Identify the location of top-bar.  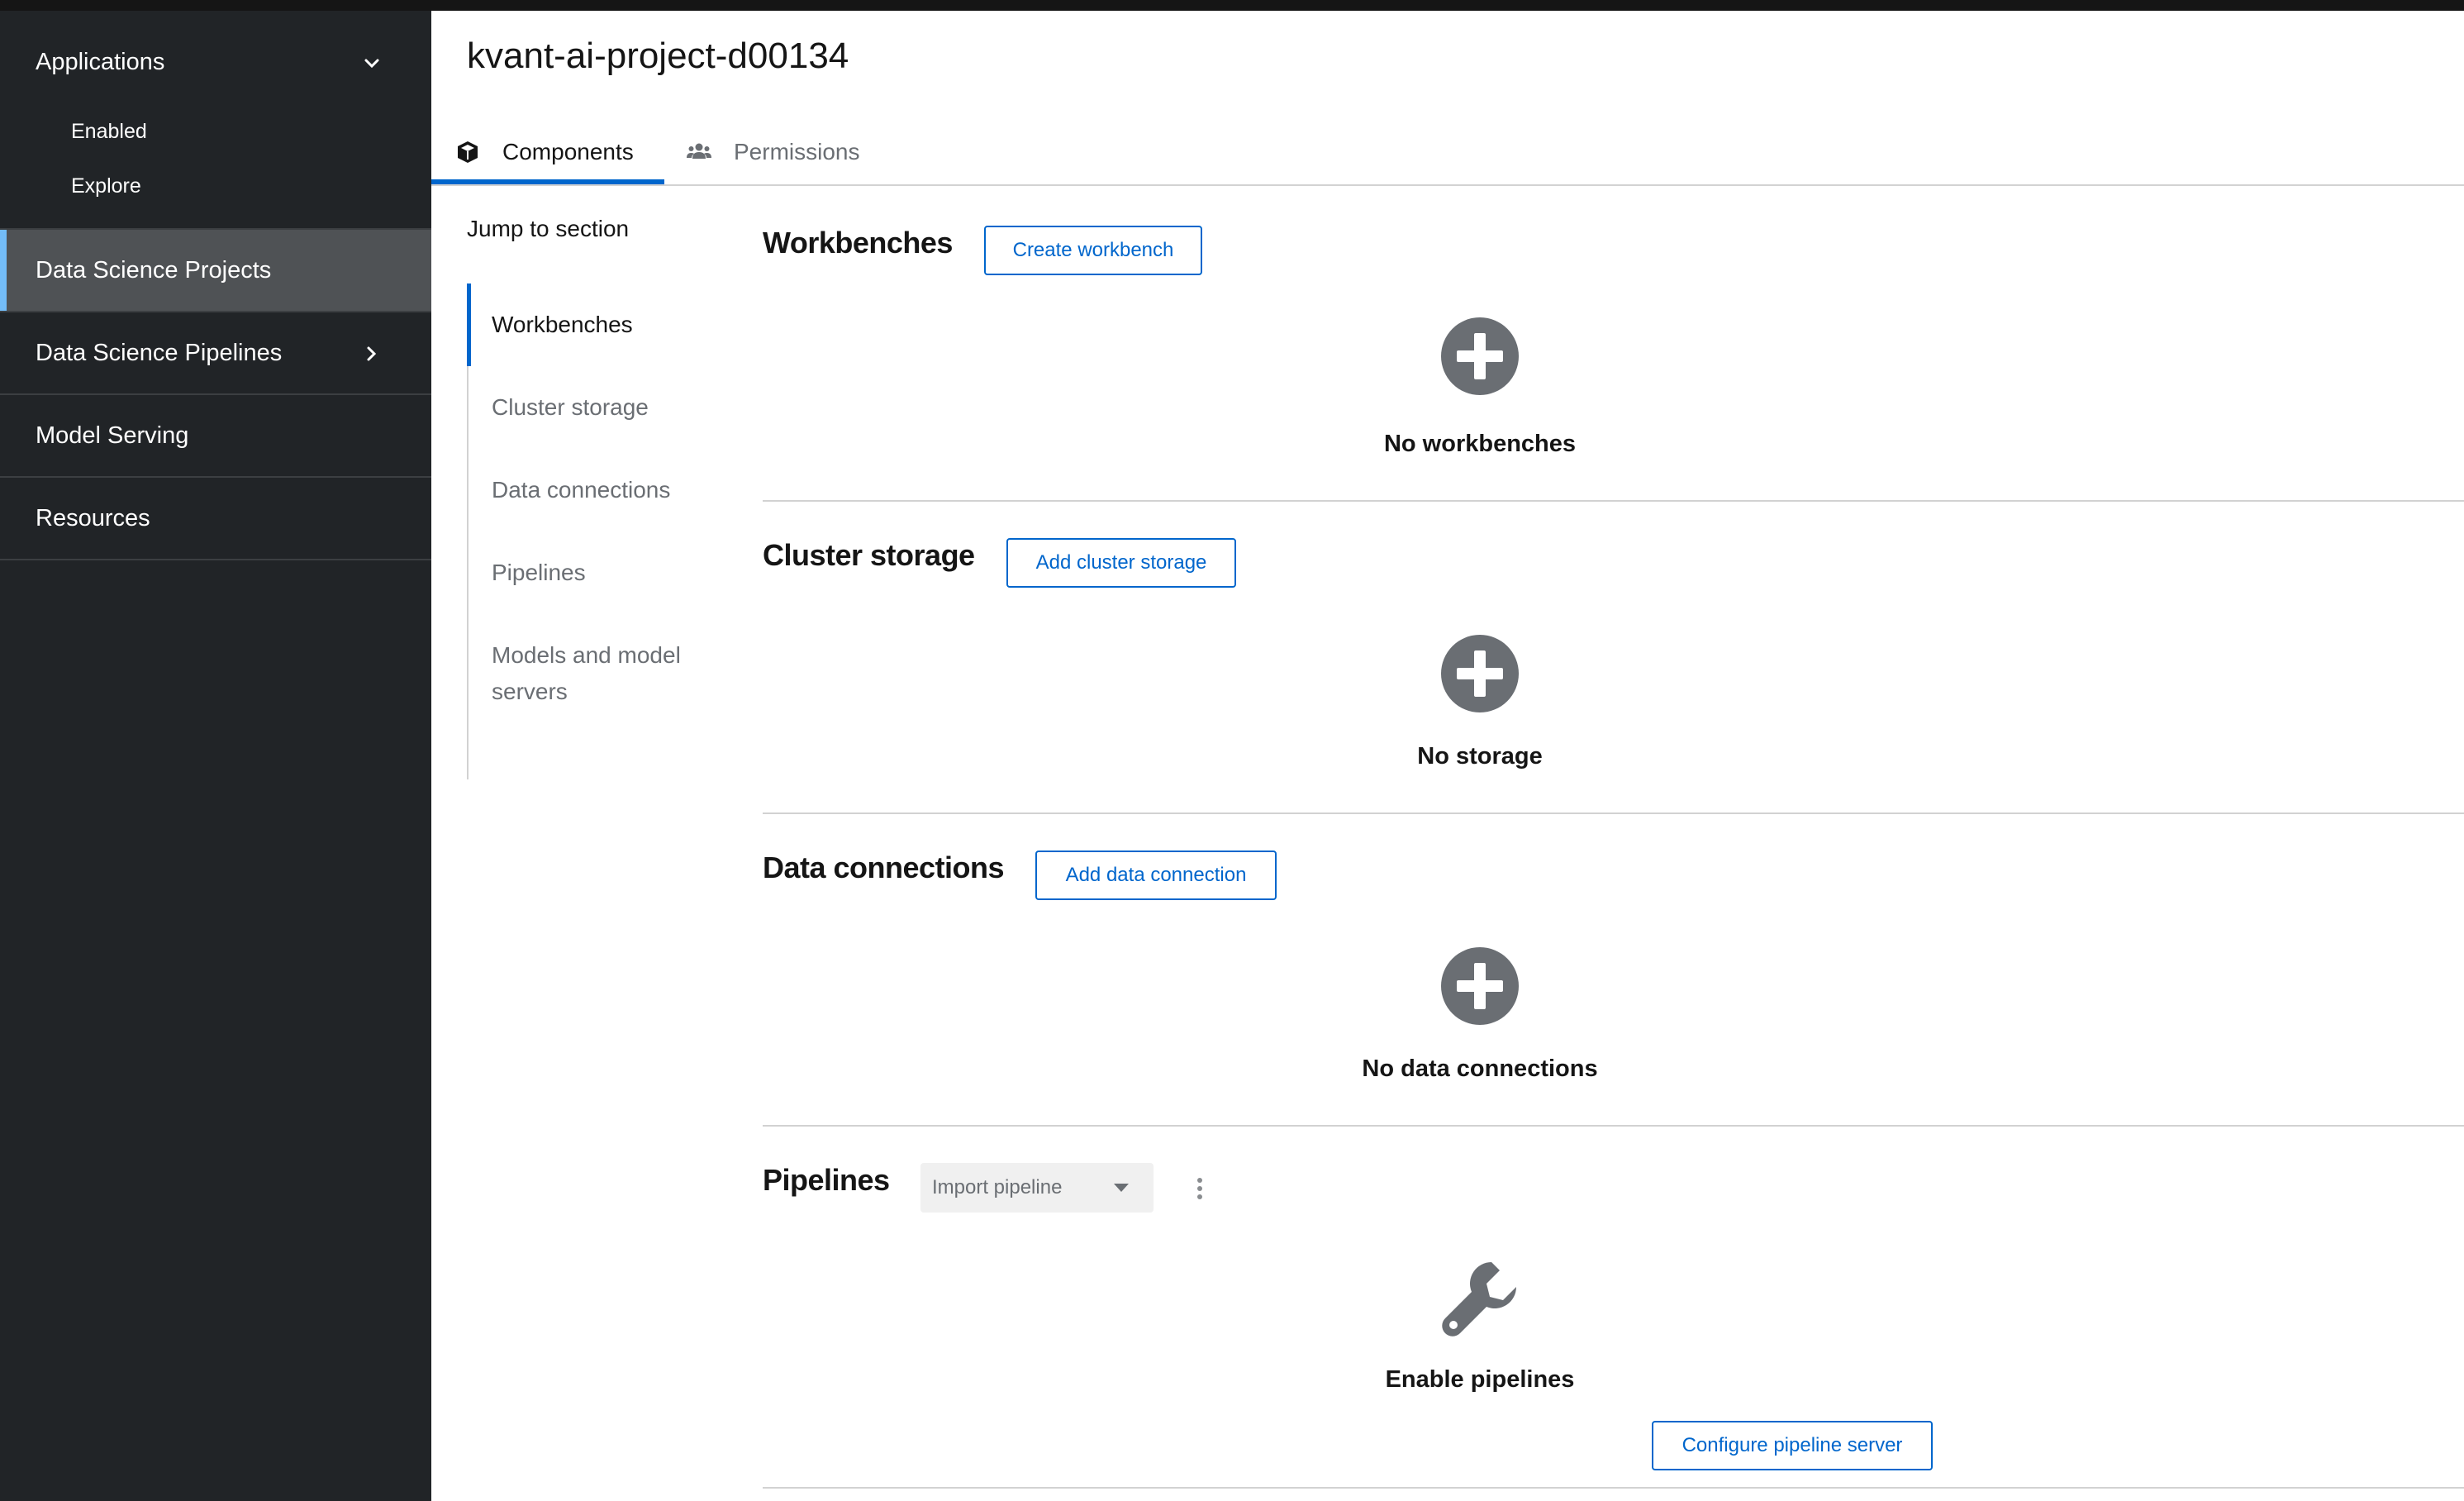
(1232, 5).